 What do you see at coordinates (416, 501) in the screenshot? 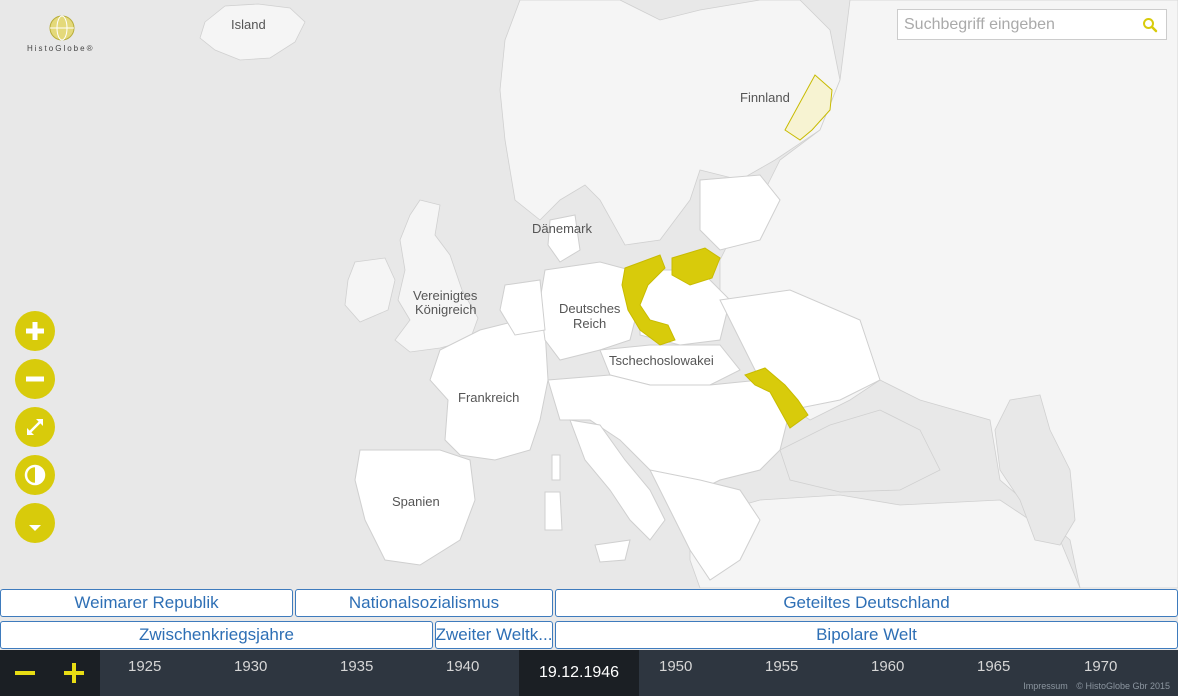
I see `label-spanien: Spanien` at bounding box center [416, 501].